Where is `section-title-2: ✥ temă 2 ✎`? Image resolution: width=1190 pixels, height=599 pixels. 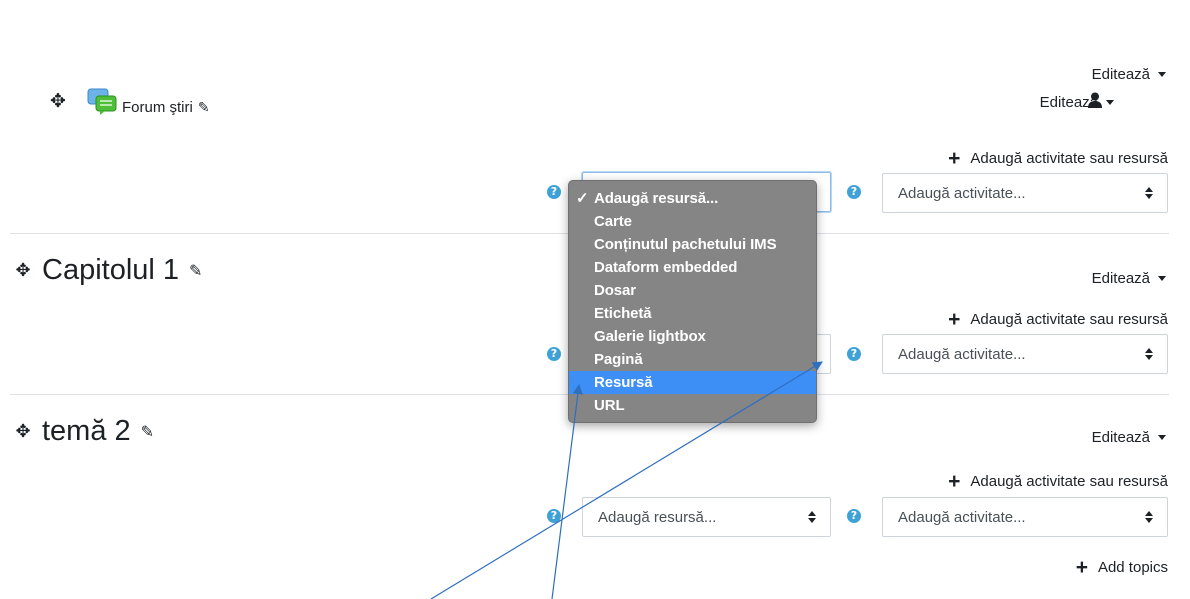 section-title-2: ✥ temă 2 ✎ is located at coordinates (84, 431).